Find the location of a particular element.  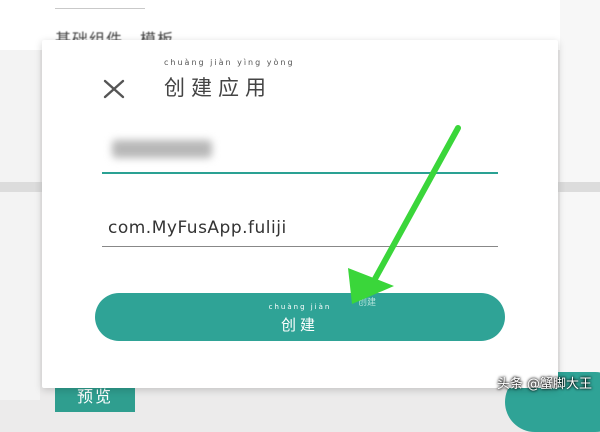

app-name-value-redacted is located at coordinates (162, 149).